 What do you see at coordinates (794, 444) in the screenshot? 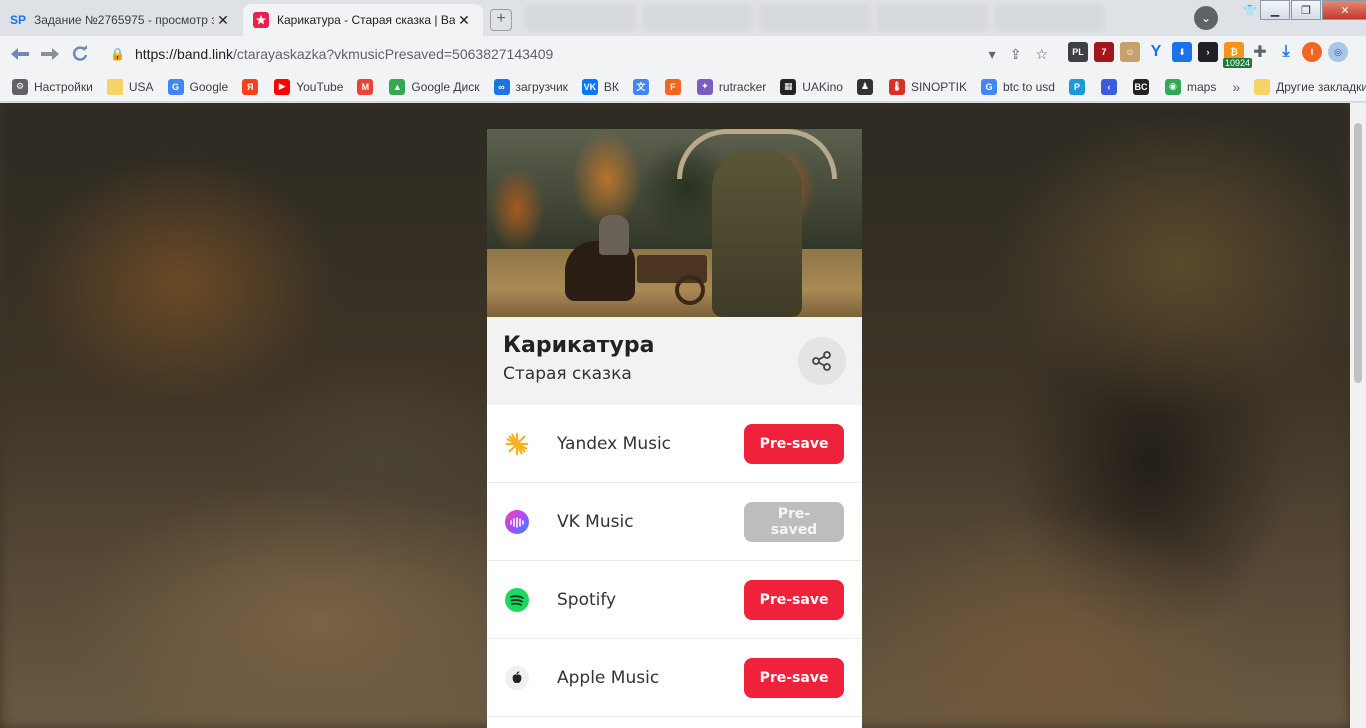
I see `presave-button-yandex: Pre-save` at bounding box center [794, 444].